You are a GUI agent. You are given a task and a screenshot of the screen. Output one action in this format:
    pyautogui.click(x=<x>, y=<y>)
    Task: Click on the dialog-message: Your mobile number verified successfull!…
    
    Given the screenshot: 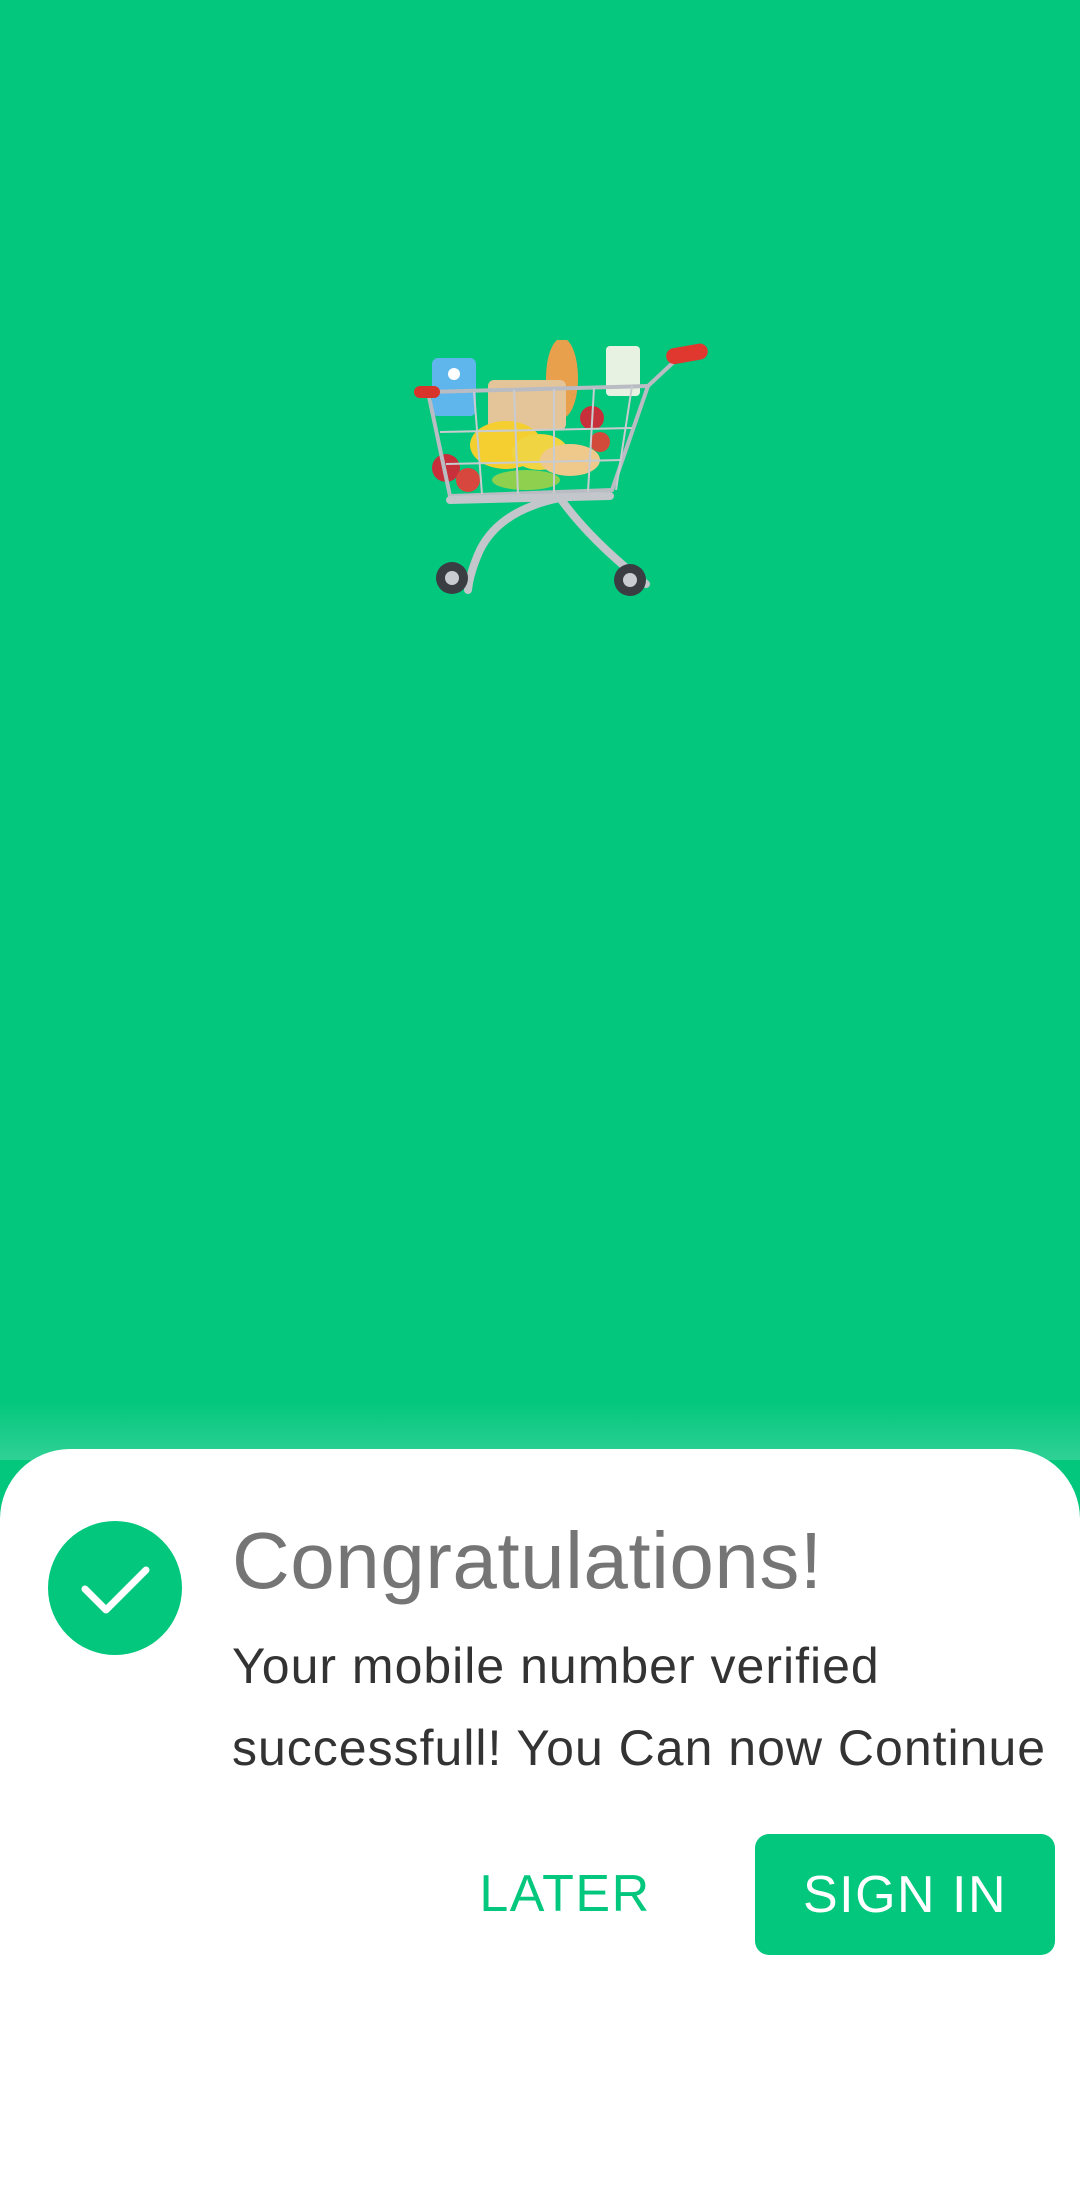 What is the action you would take?
    pyautogui.click(x=639, y=1707)
    